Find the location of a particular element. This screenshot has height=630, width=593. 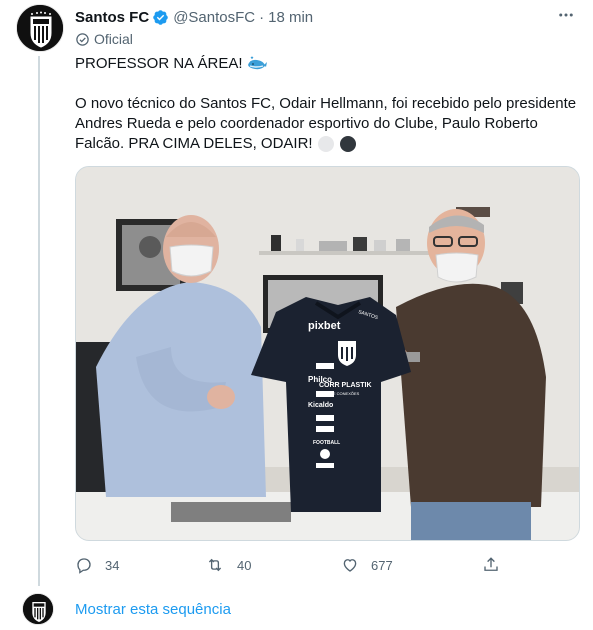

black-circle-emoji is located at coordinates (347, 144).